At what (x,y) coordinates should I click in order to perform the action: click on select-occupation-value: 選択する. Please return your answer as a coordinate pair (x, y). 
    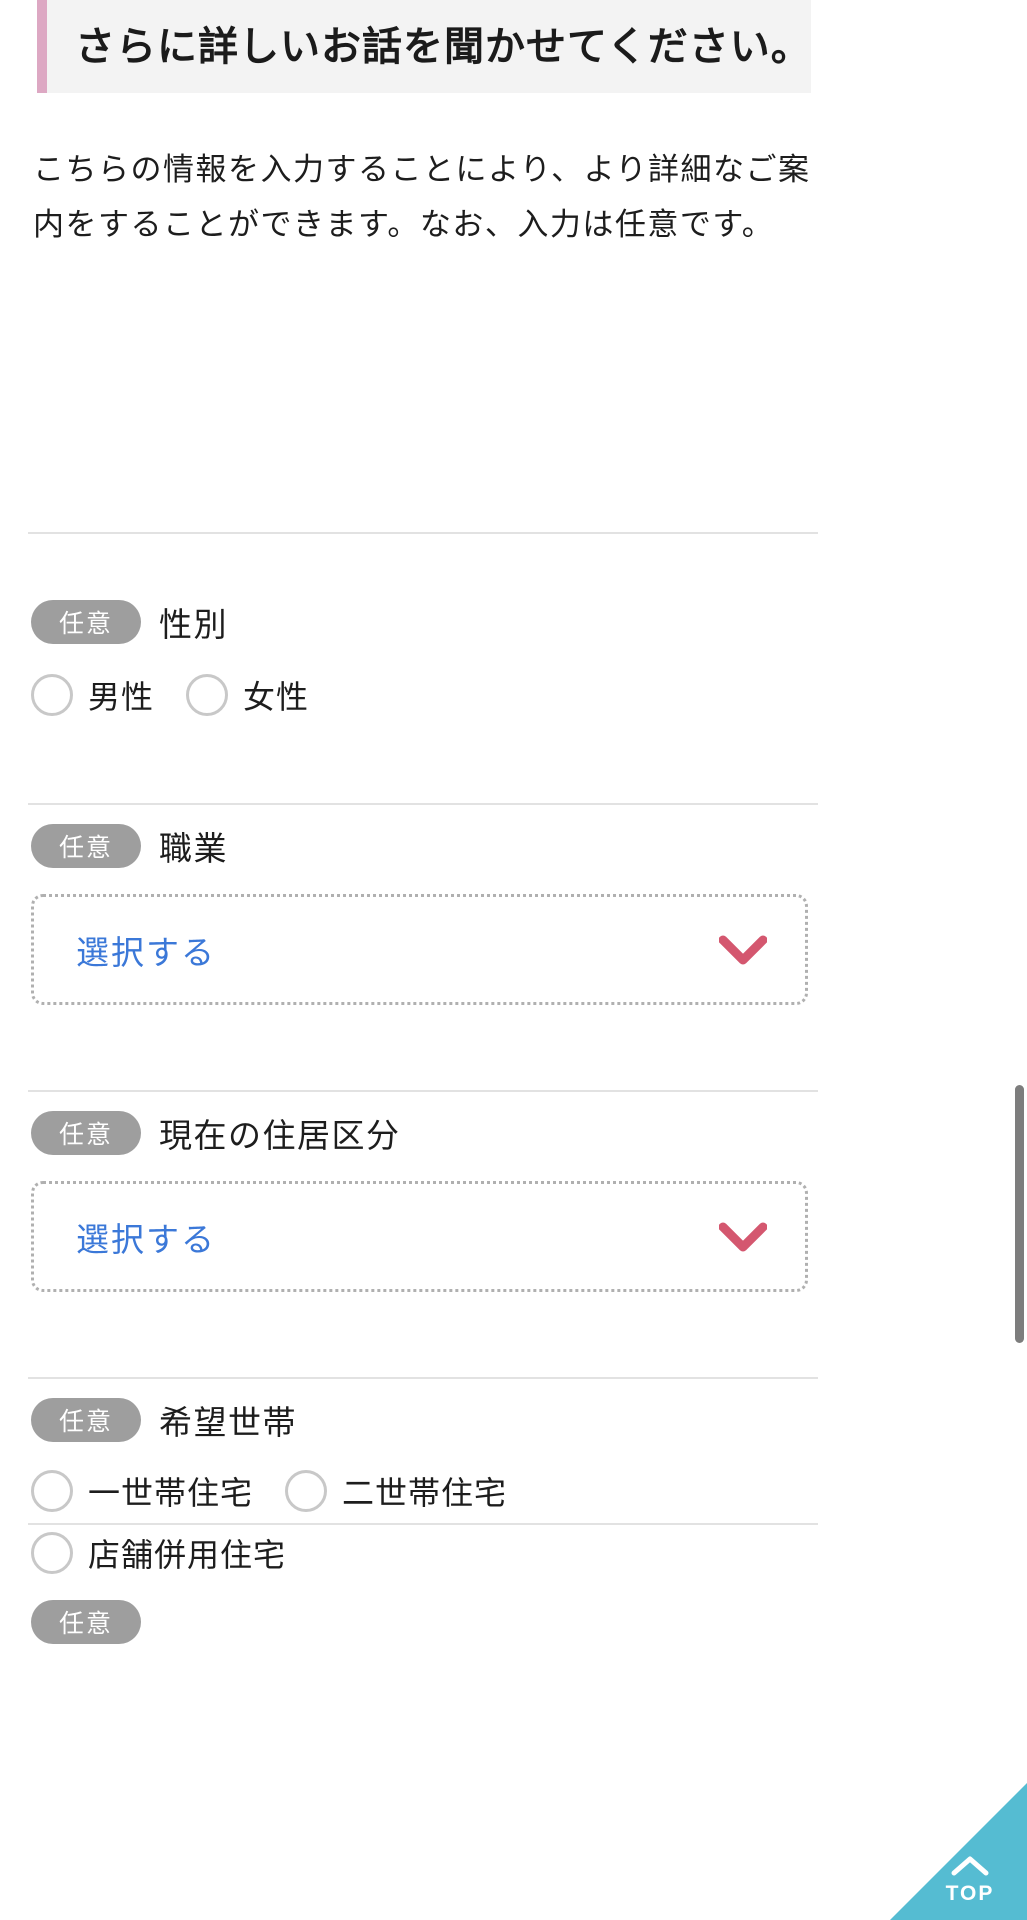
    Looking at the image, I should click on (146, 952).